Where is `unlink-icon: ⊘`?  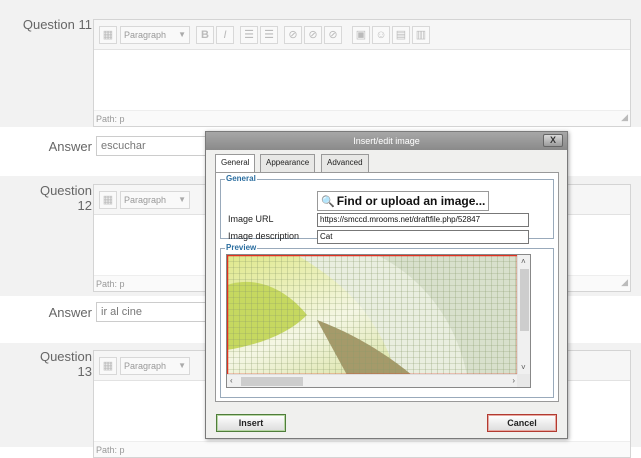 unlink-icon: ⊘ is located at coordinates (313, 35).